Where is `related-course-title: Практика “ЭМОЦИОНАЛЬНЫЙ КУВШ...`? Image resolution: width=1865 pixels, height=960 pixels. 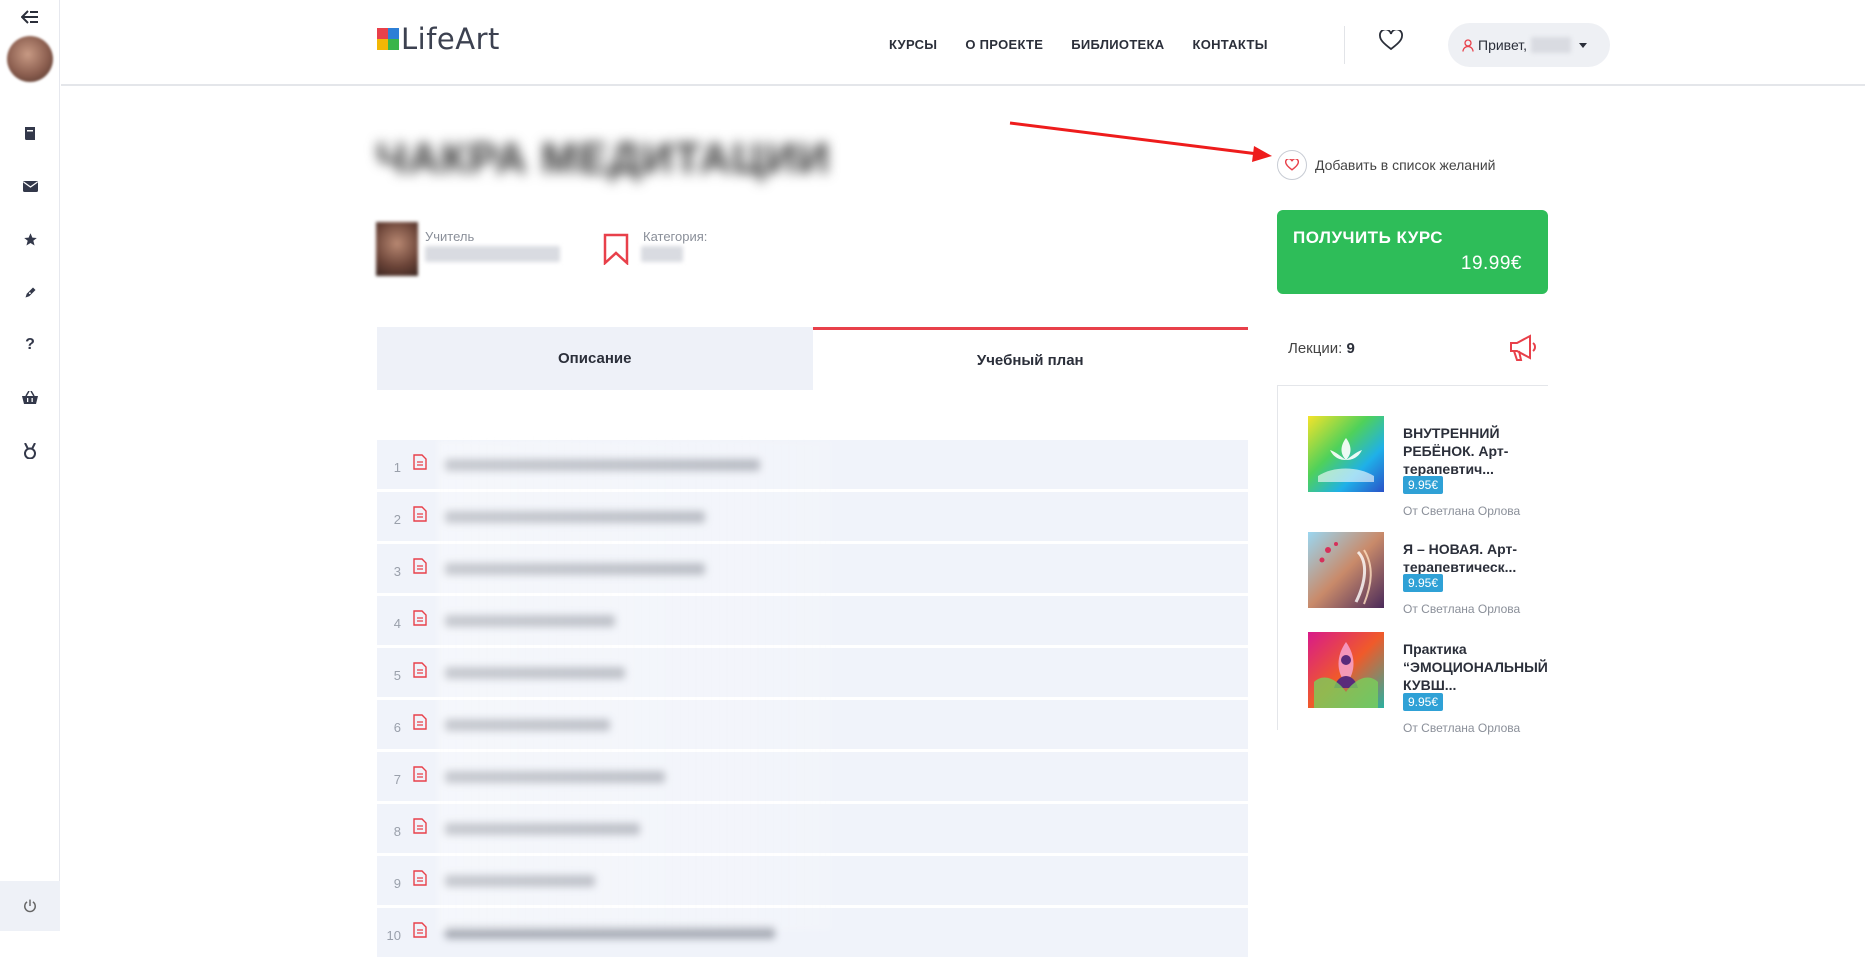
related-course-title: Практика “ЭМОЦИОНАЛЬНЫЙ КУВШ... is located at coordinates (1475, 667).